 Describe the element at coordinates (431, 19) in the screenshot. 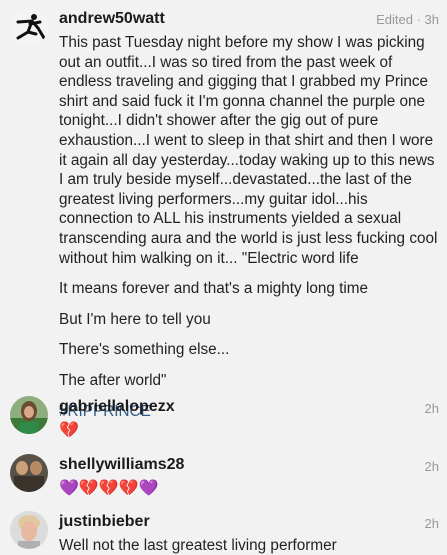

I see `post-time: 3h` at that location.